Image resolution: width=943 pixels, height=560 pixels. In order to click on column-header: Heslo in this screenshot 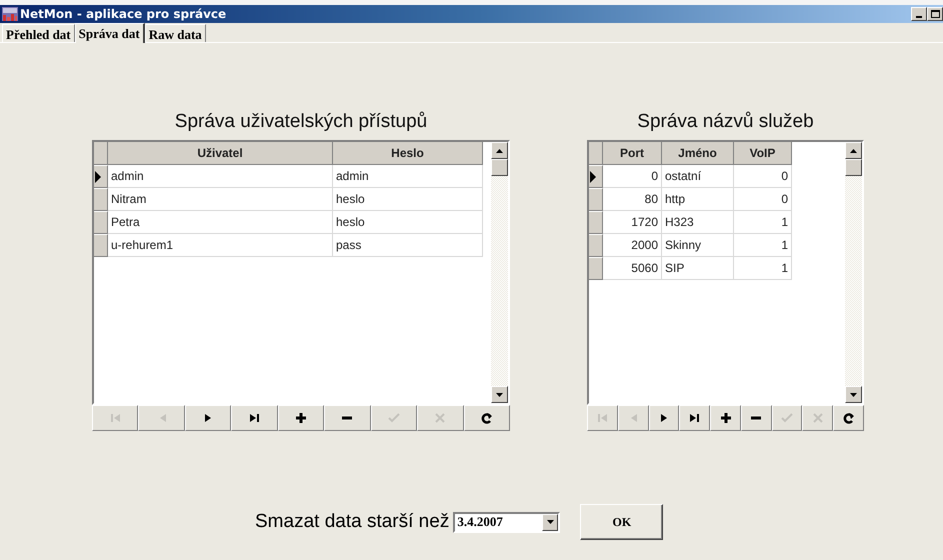, I will do `click(408, 153)`.